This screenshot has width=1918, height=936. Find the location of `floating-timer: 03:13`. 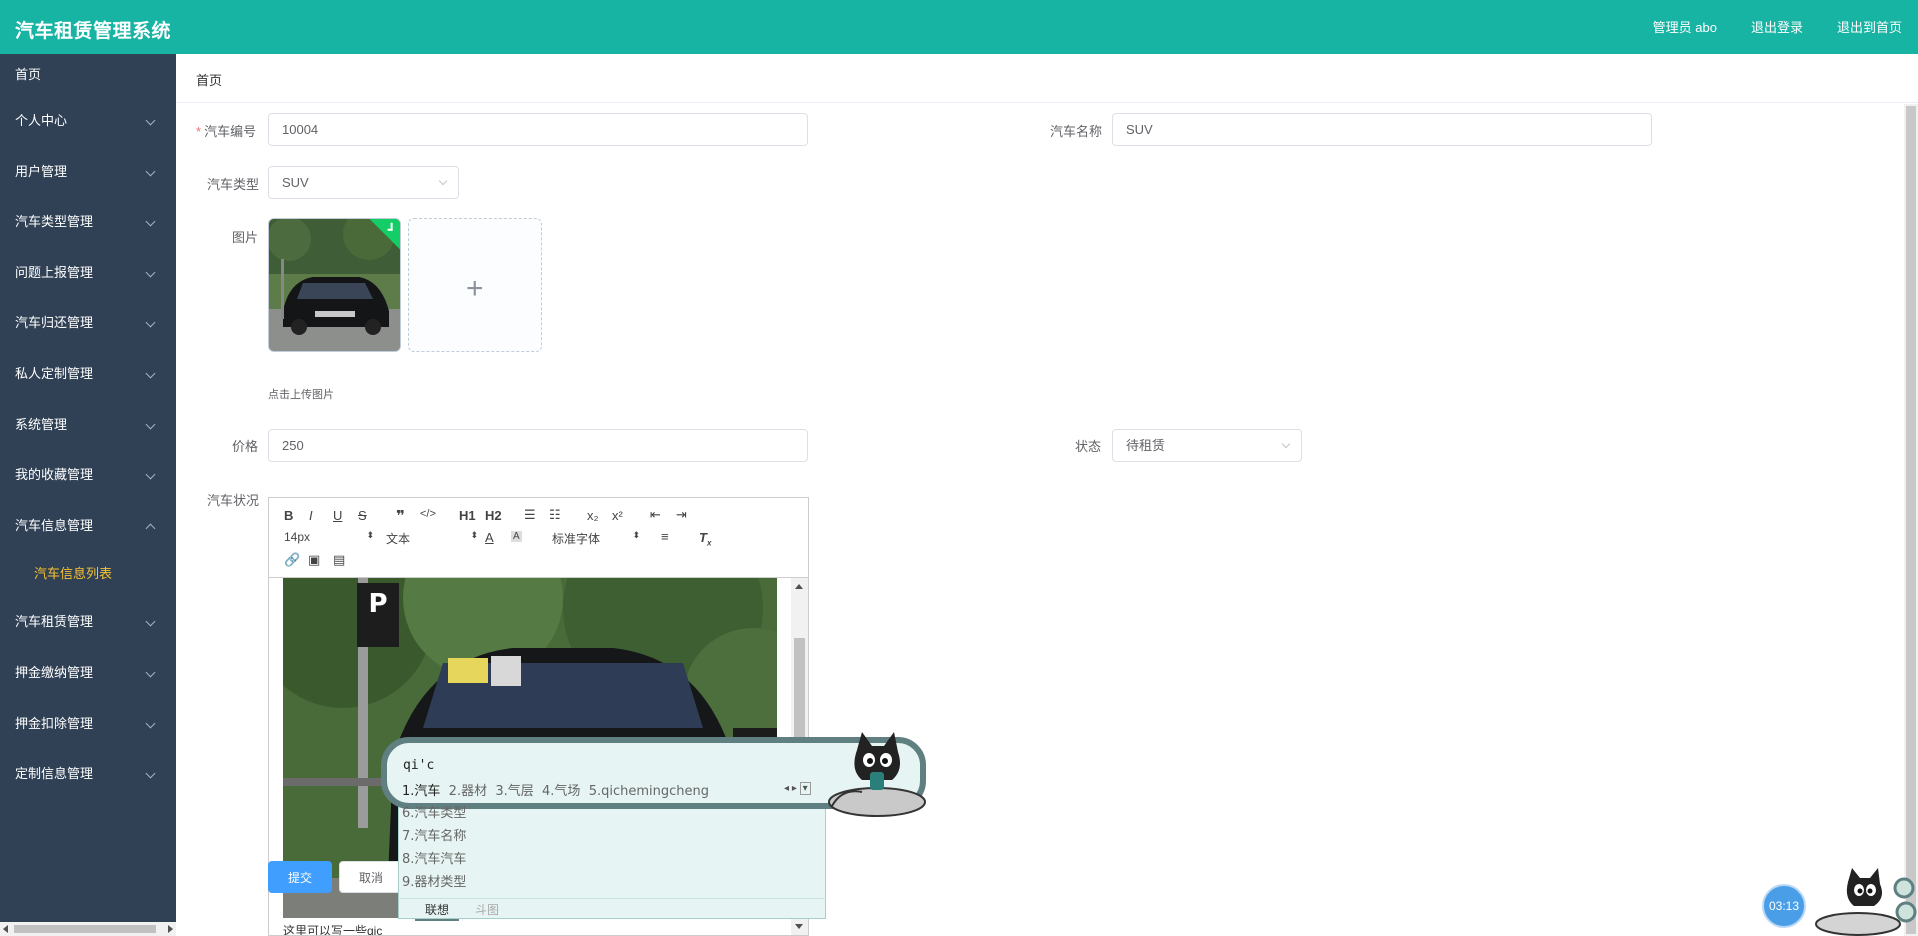

floating-timer: 03:13 is located at coordinates (1784, 906).